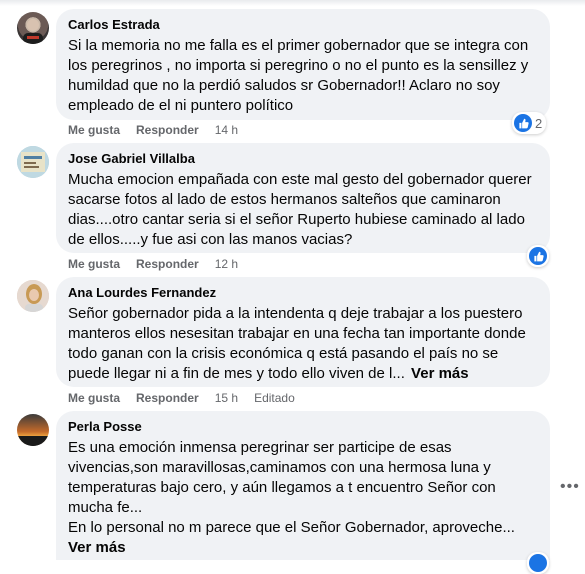 Image resolution: width=585 pixels, height=574 pixels. I want to click on comment-timestamp: 15 h, so click(226, 398).